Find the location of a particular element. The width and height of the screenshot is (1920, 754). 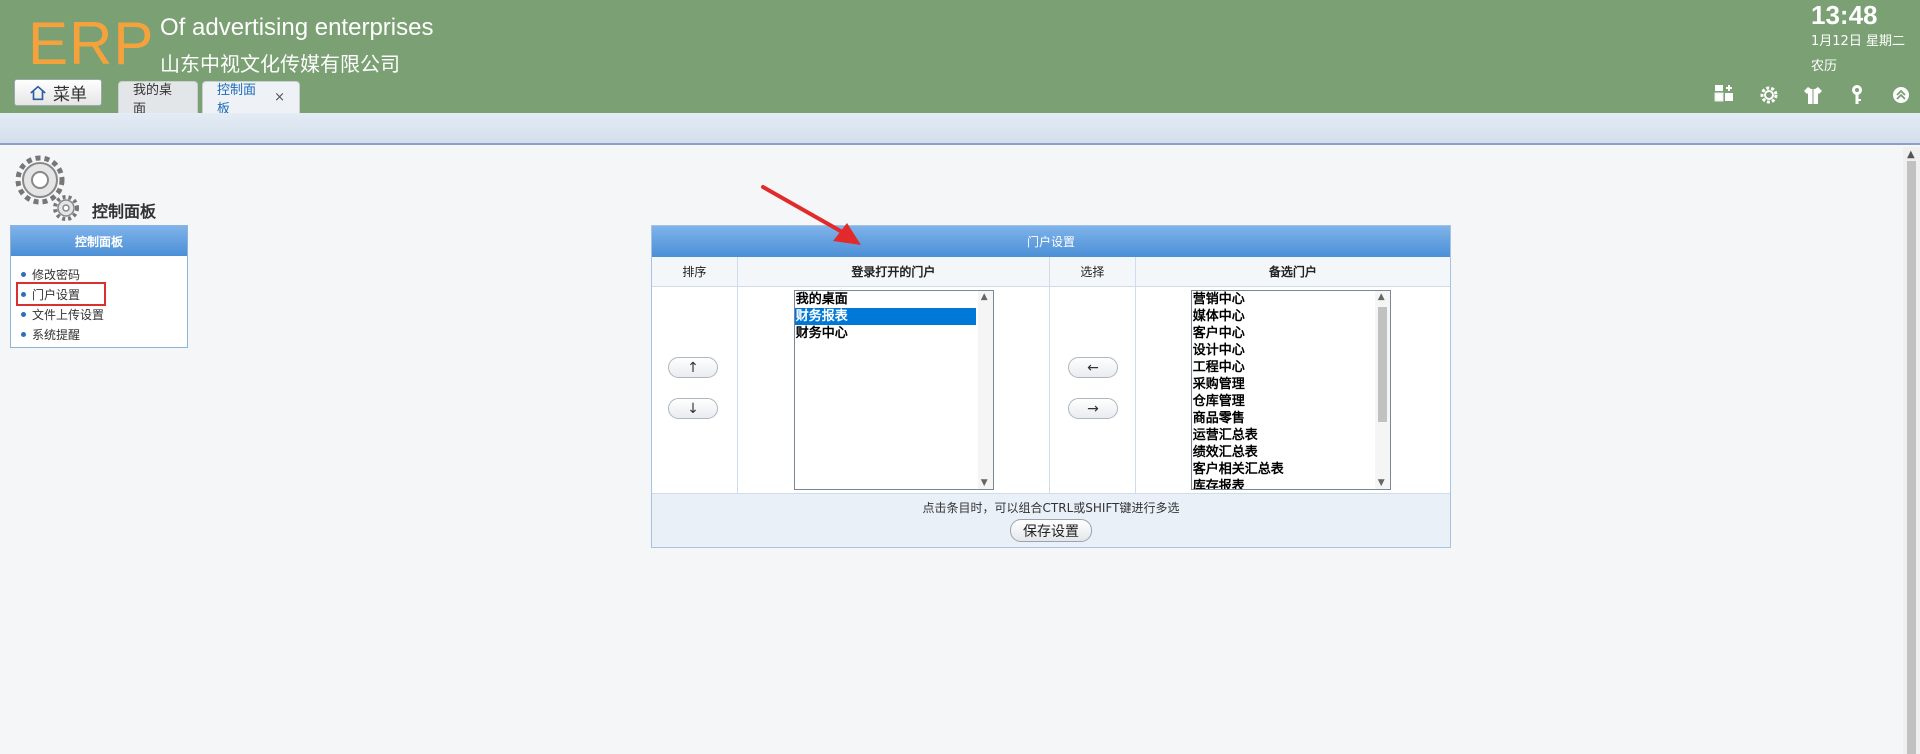

lunar-calendar-link: 农历 is located at coordinates (1824, 64).